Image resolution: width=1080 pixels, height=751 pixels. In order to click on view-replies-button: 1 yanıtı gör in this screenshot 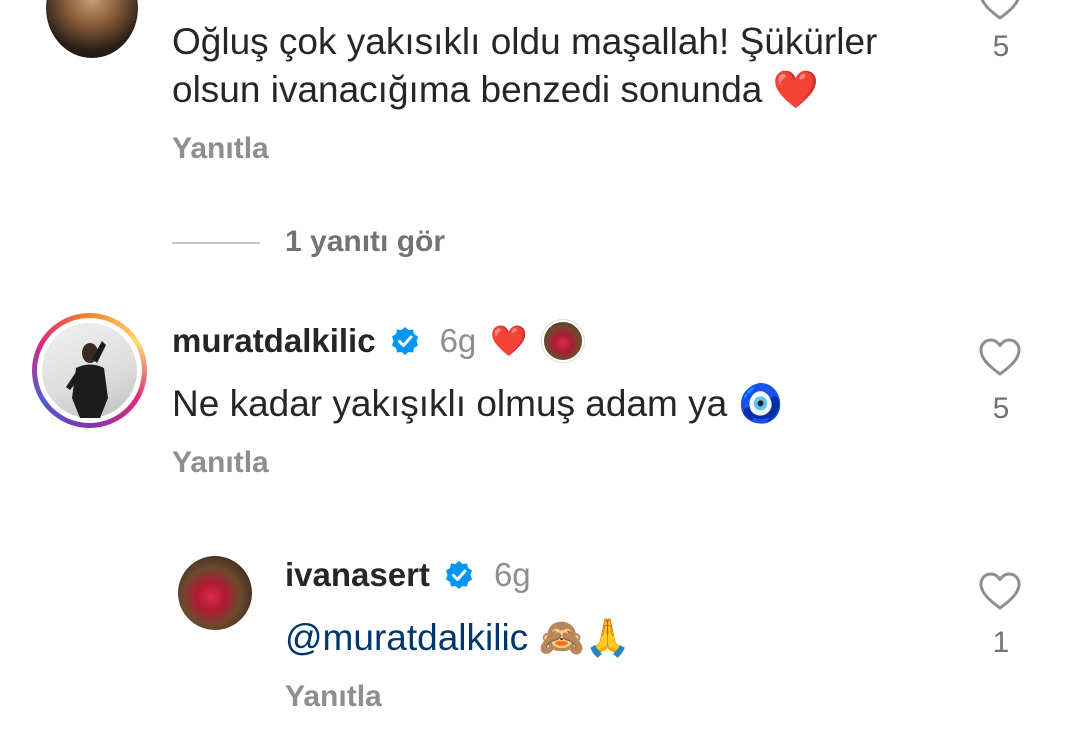, I will do `click(365, 242)`.